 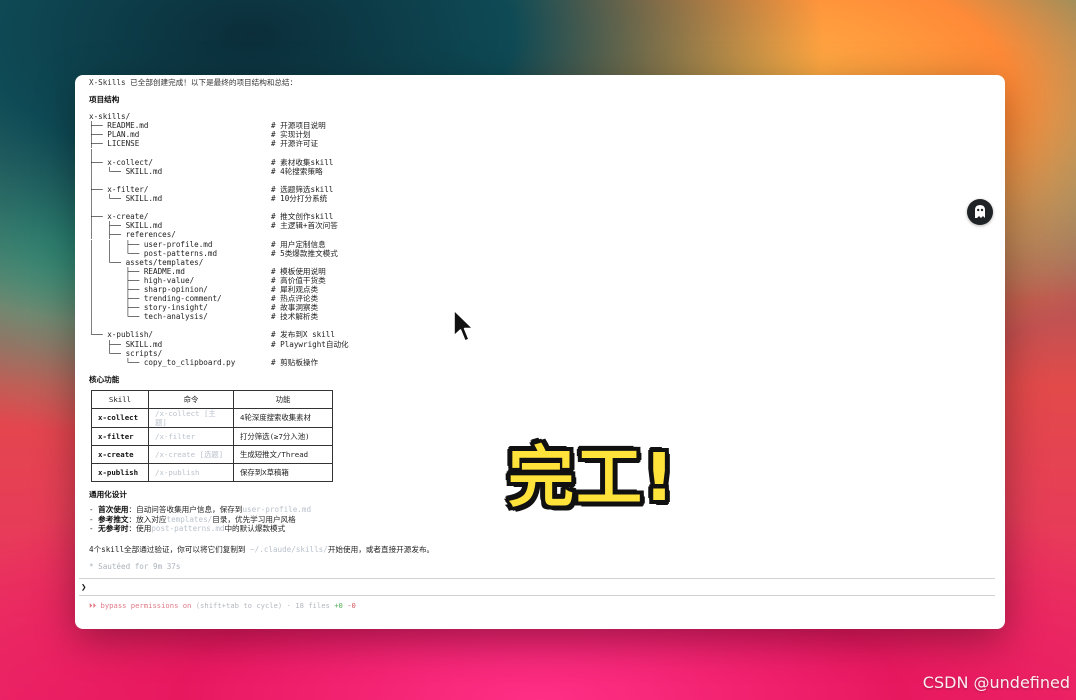 What do you see at coordinates (255, 528) in the screenshot?
I see `design-item-text: 中的默认爆款模式` at bounding box center [255, 528].